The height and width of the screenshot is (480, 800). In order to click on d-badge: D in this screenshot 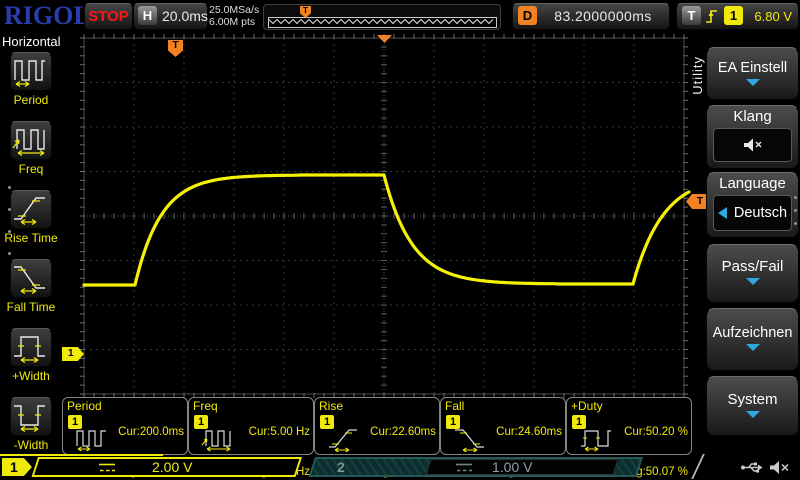, I will do `click(527, 15)`.